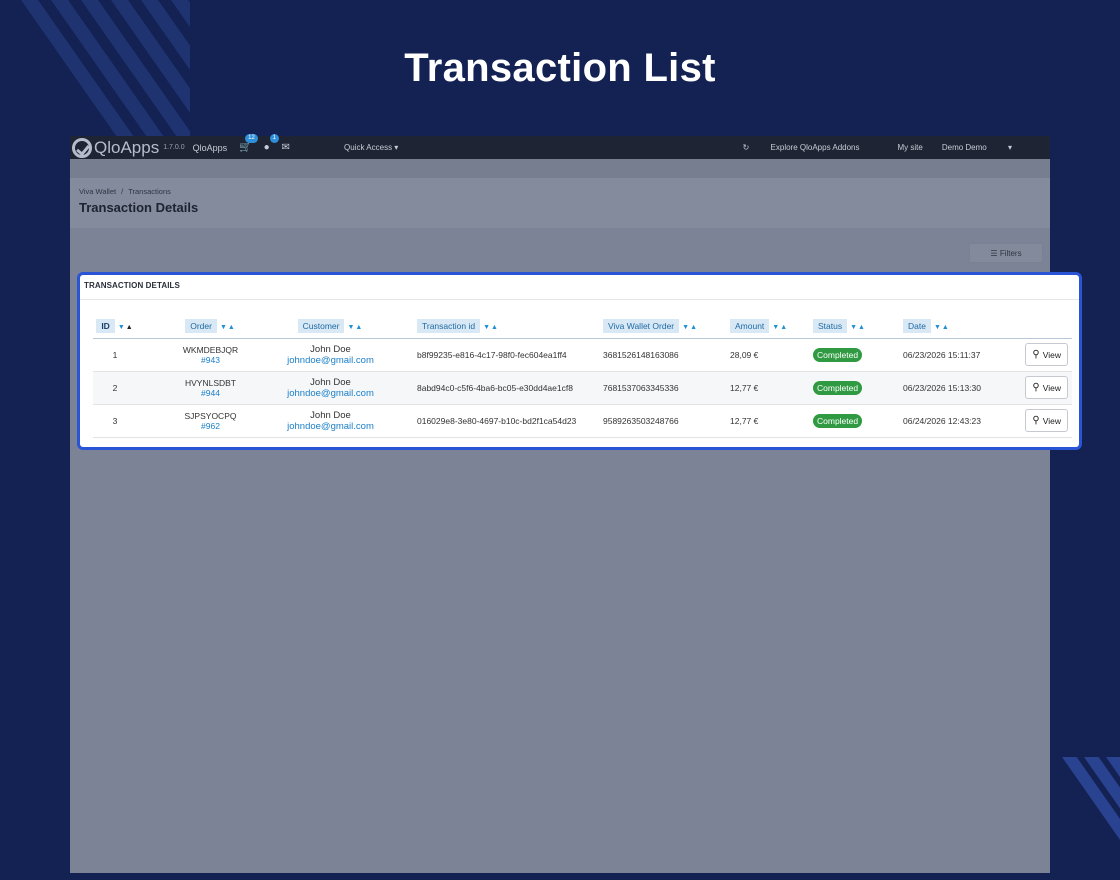 Image resolution: width=1120 pixels, height=880 pixels. I want to click on logo: QloApps, so click(116, 147).